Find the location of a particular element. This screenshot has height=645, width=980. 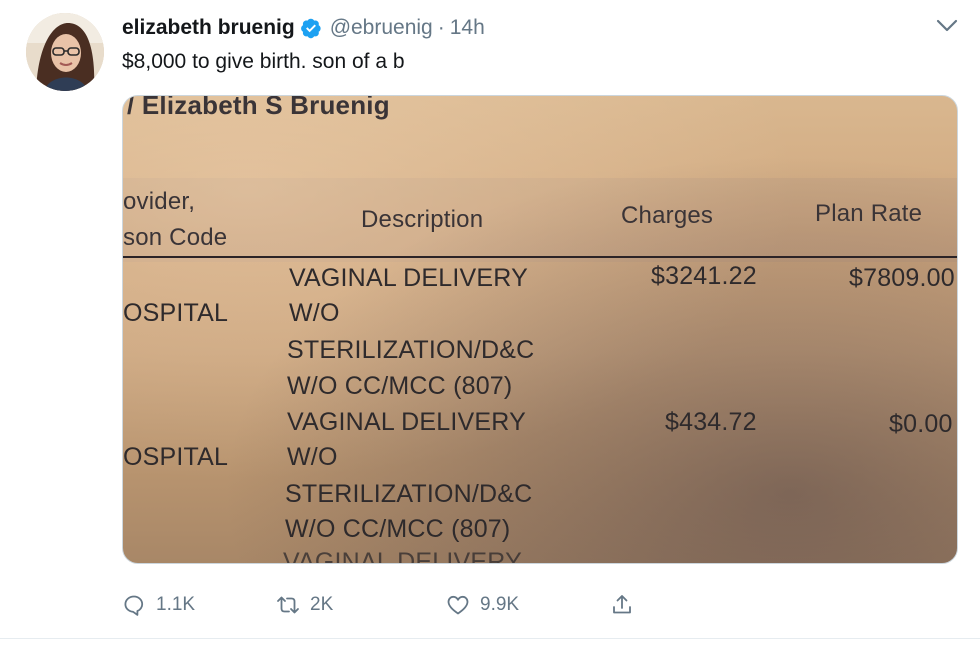

row1-desc-line3: STERILIZATION/D&C is located at coordinates (411, 350).